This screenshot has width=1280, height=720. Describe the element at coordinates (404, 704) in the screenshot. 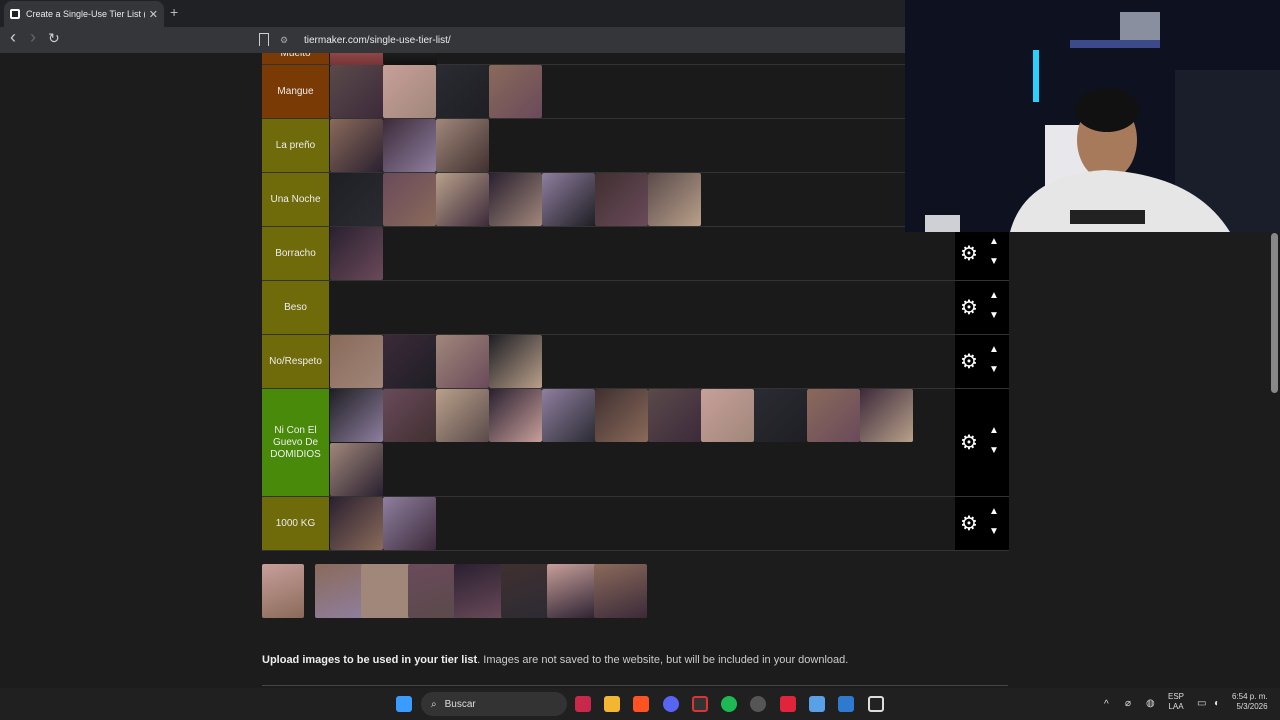

I see `windows-start-icon` at that location.